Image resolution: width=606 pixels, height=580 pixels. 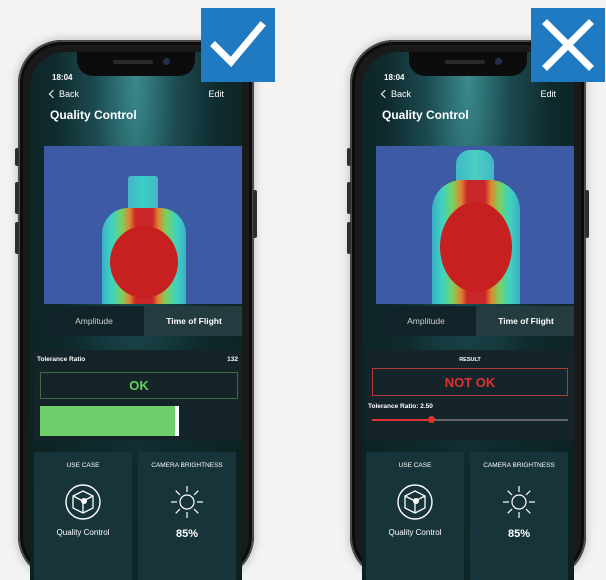 I want to click on result-panel: RESULT NOT OK Tolerance Ratio: 2.50, so click(x=470, y=395).